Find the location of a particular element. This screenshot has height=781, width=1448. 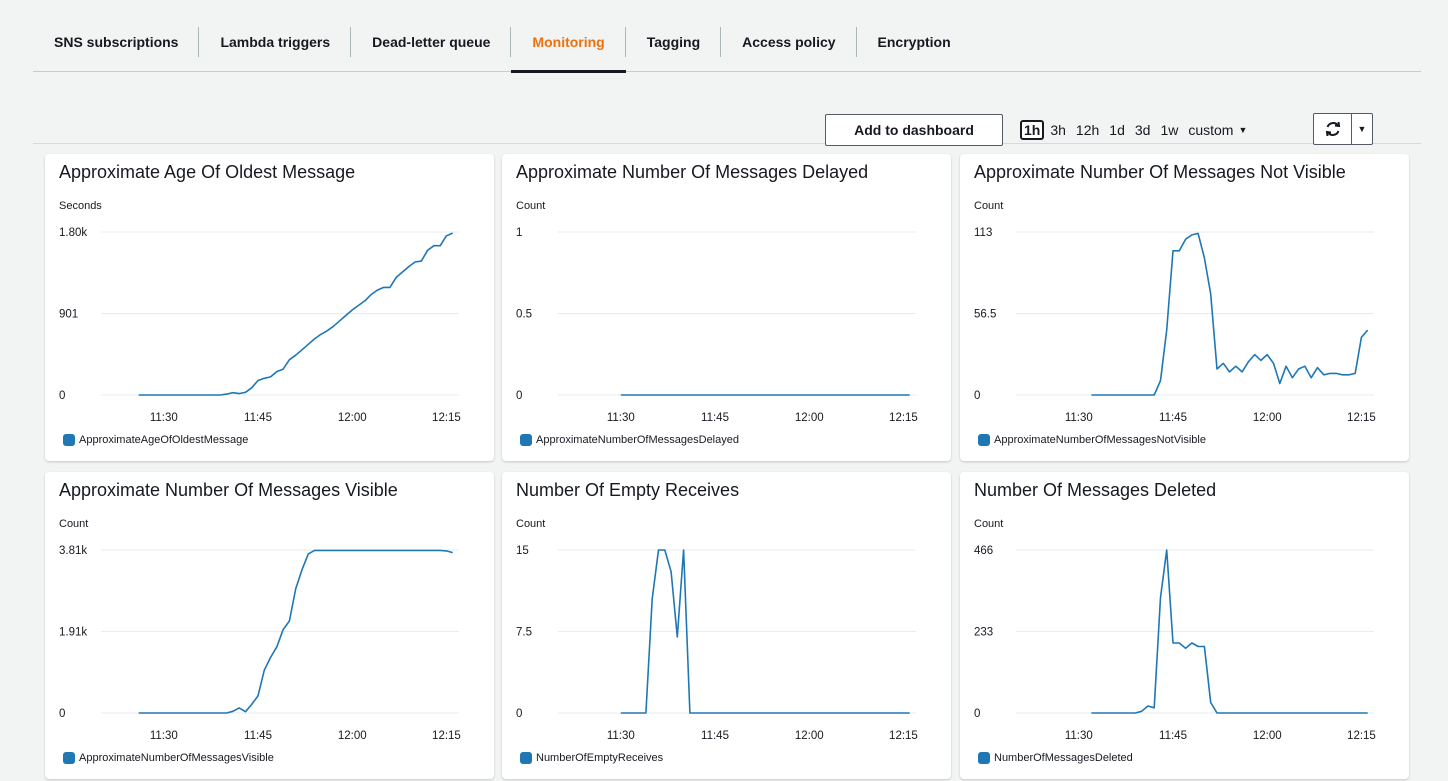

y-tick-label: 3.81k is located at coordinates (73, 551).